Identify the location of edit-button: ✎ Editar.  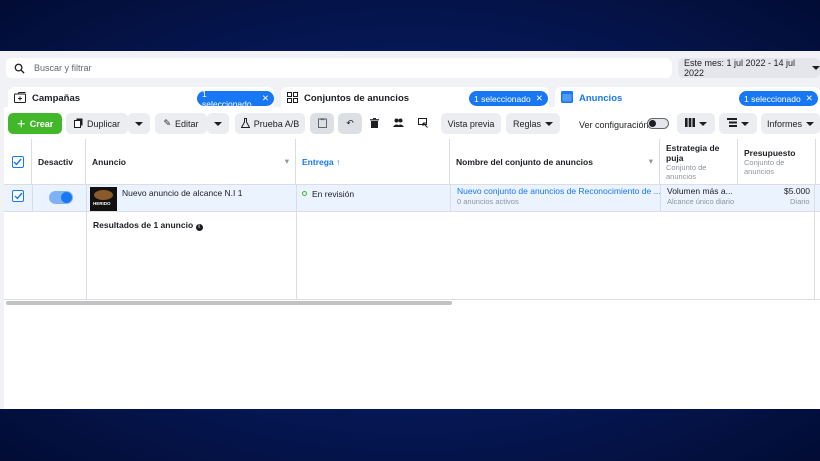
(181, 123).